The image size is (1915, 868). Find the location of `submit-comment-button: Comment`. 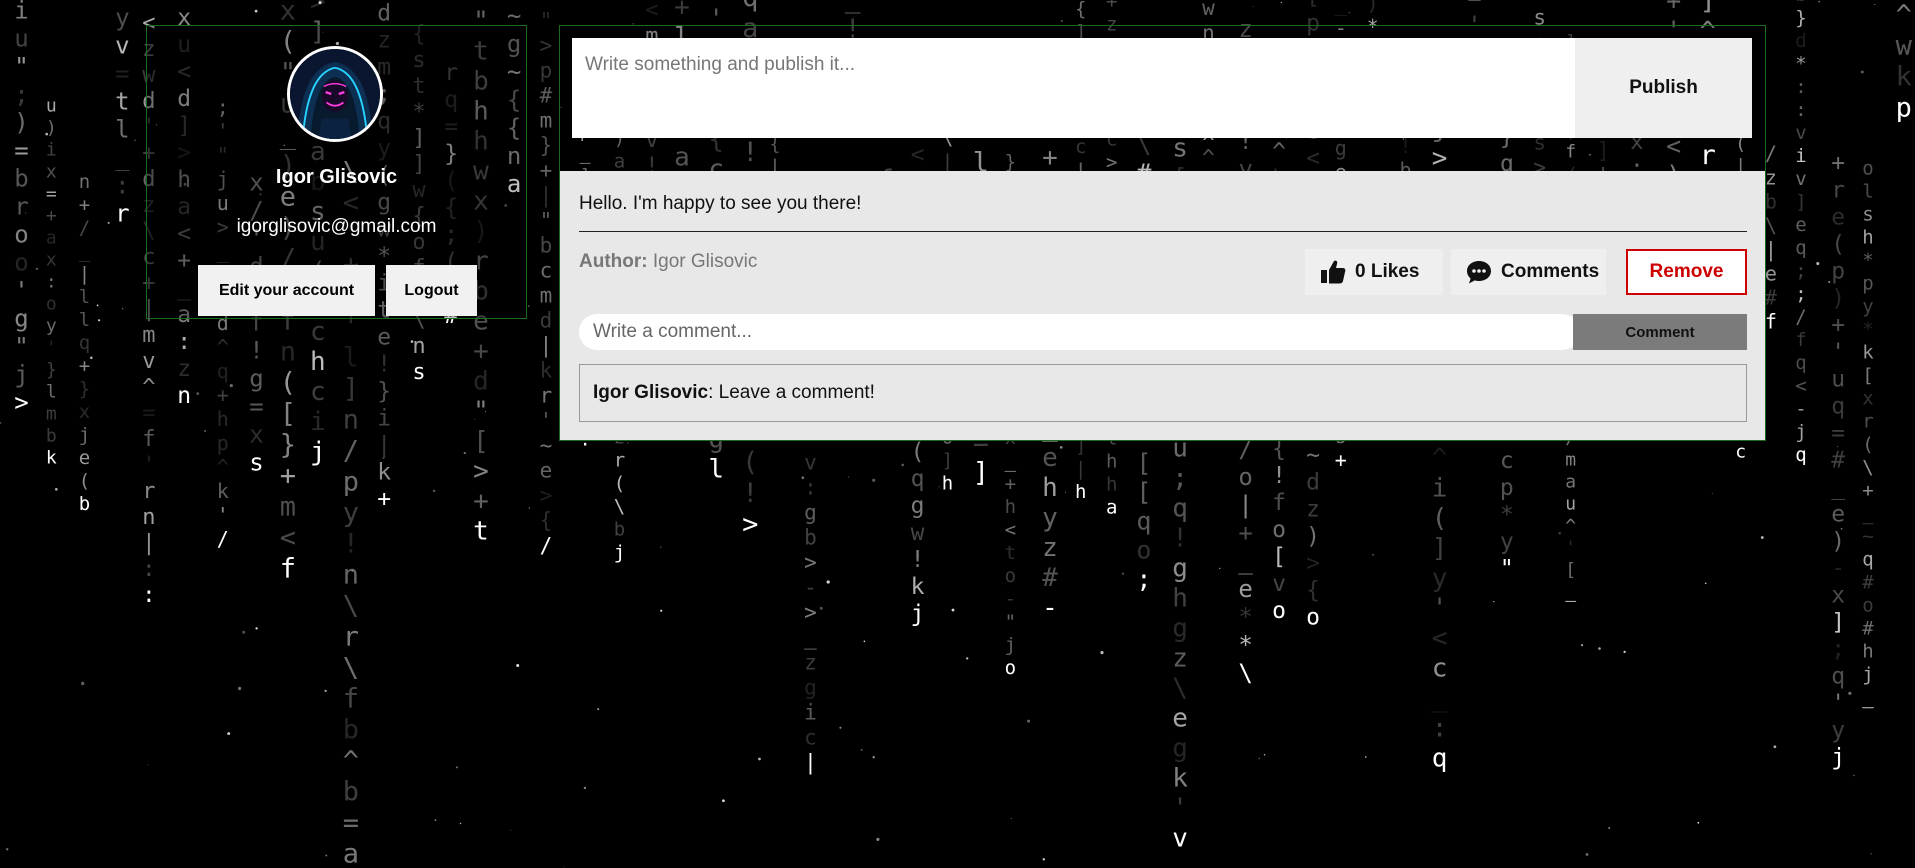

submit-comment-button: Comment is located at coordinates (1660, 332).